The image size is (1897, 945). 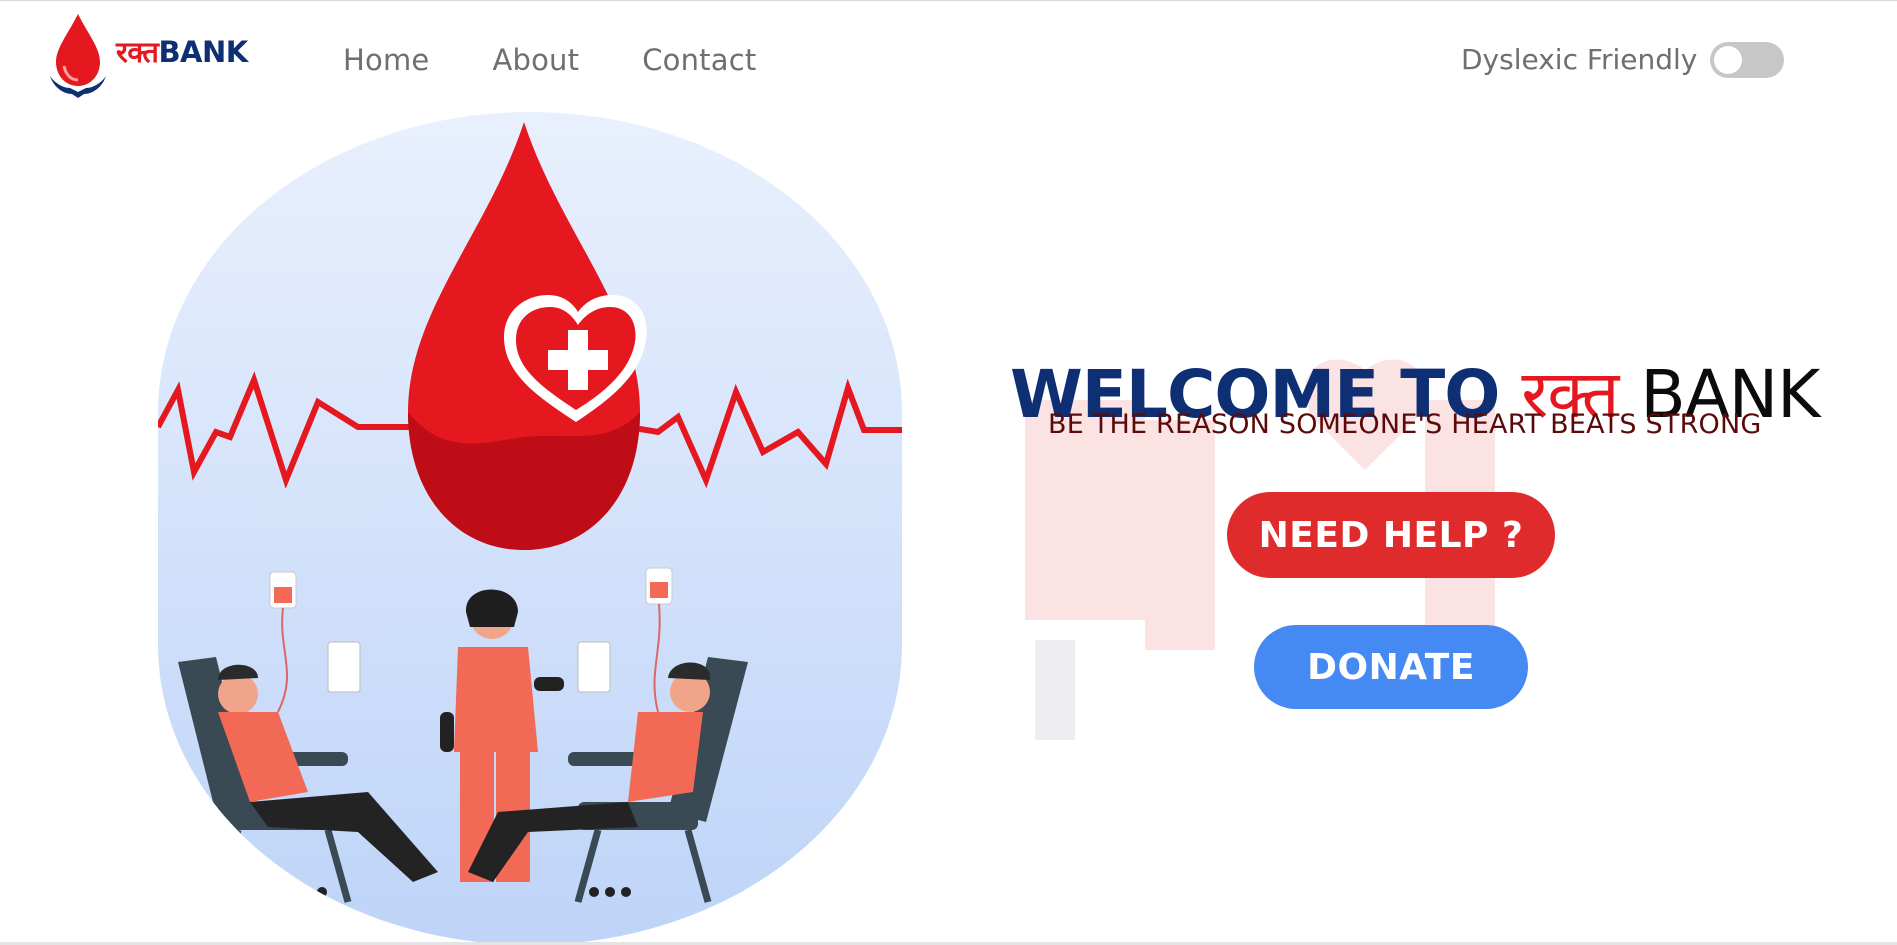 I want to click on dyslexic-friendly-toggle, so click(x=1747, y=60).